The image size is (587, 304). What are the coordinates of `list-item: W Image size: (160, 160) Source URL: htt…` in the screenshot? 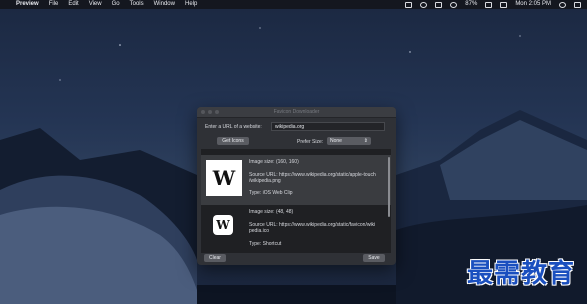 It's located at (296, 180).